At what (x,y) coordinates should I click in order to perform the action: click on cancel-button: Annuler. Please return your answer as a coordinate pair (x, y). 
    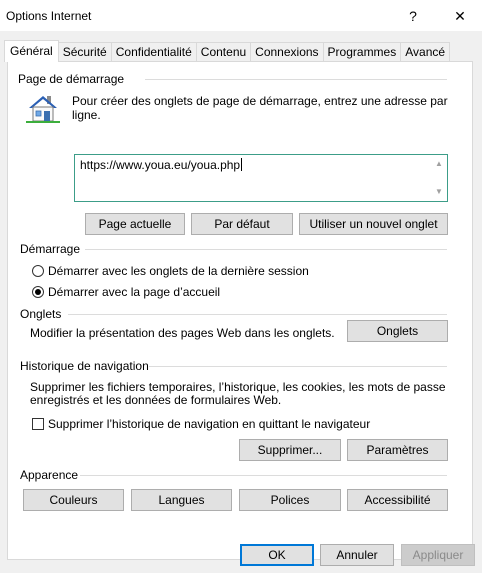
    Looking at the image, I should click on (357, 555).